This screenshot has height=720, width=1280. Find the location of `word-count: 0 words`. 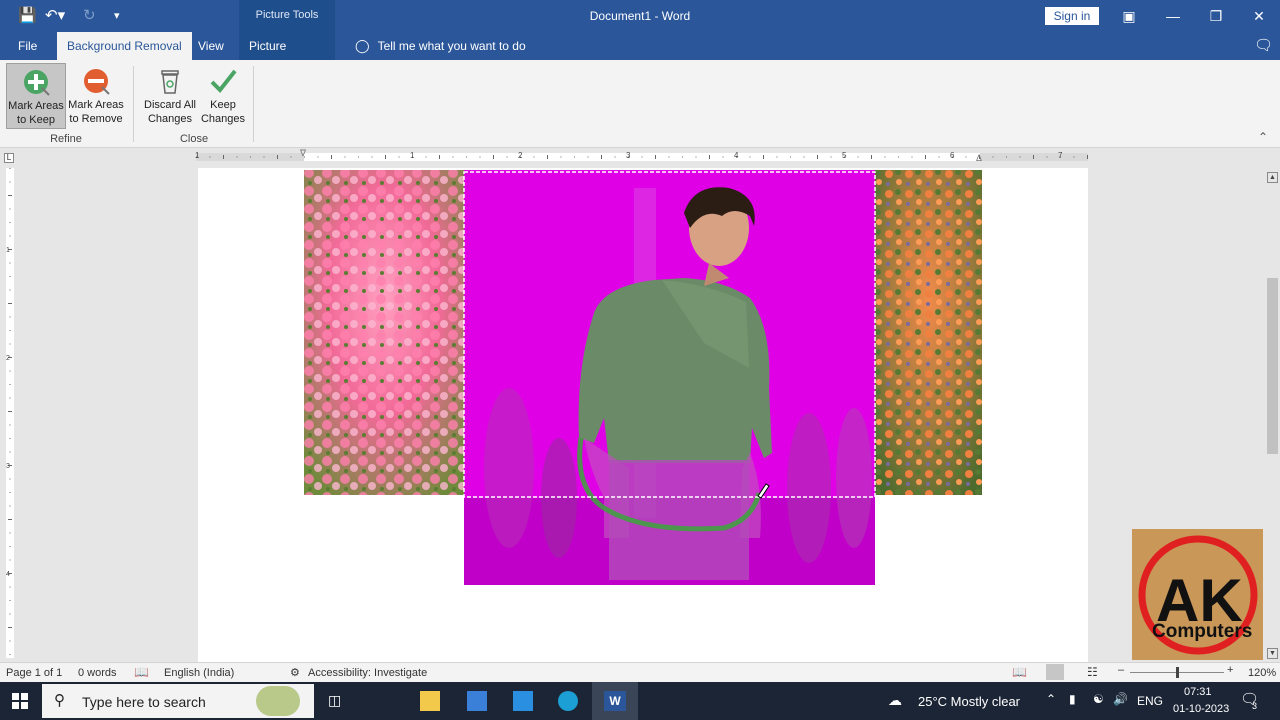

word-count: 0 words is located at coordinates (97, 673).